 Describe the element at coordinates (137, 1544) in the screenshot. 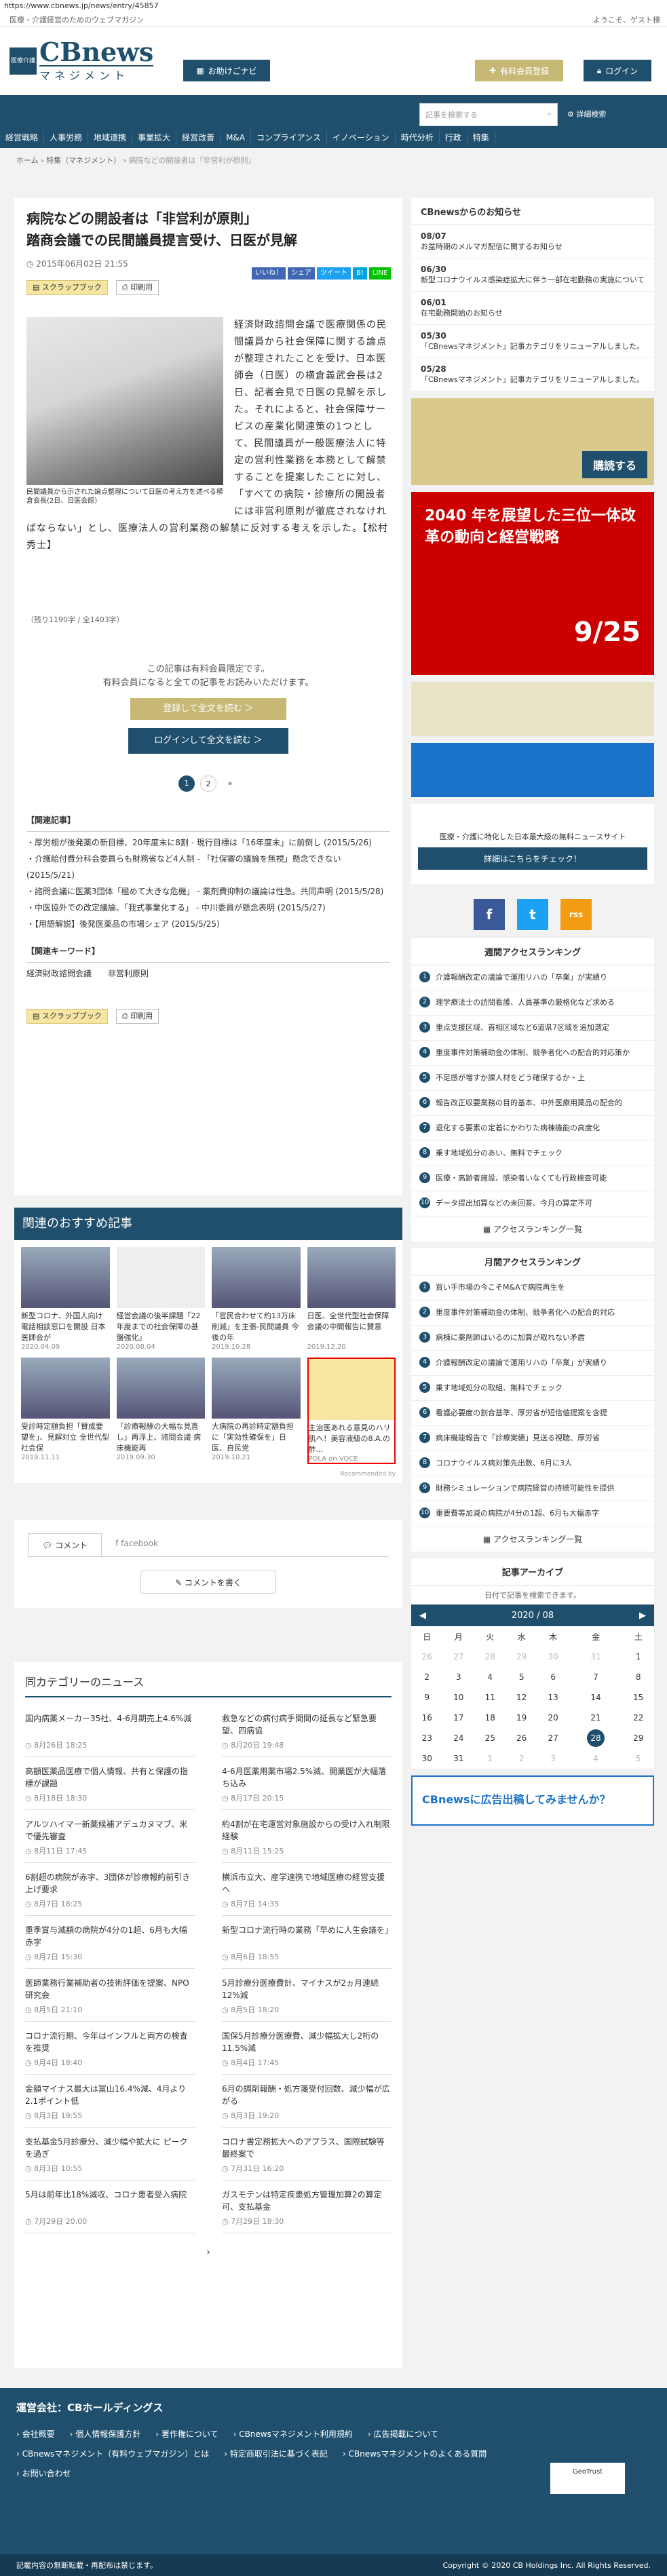

I see `tab-facebook: f facebook` at that location.